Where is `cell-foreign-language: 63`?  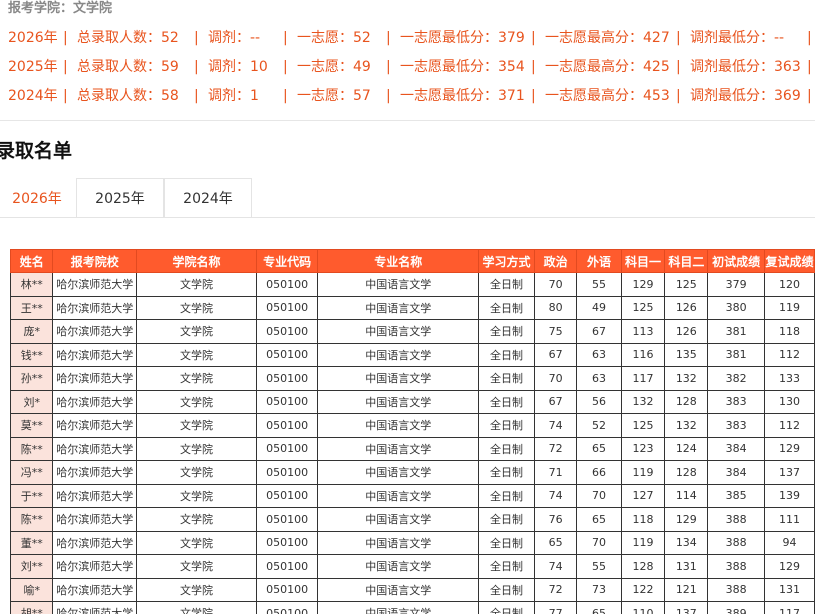
cell-foreign-language: 63 is located at coordinates (599, 354).